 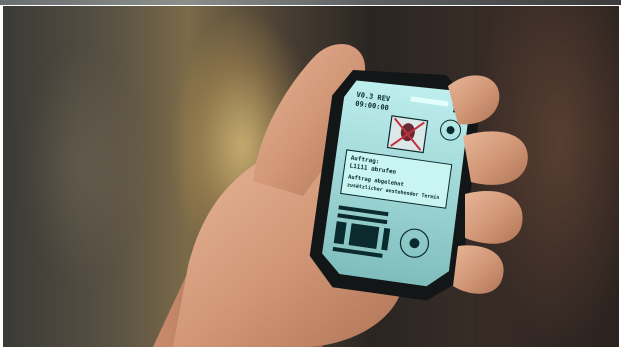 I want to click on top-strip, so click(x=310, y=2).